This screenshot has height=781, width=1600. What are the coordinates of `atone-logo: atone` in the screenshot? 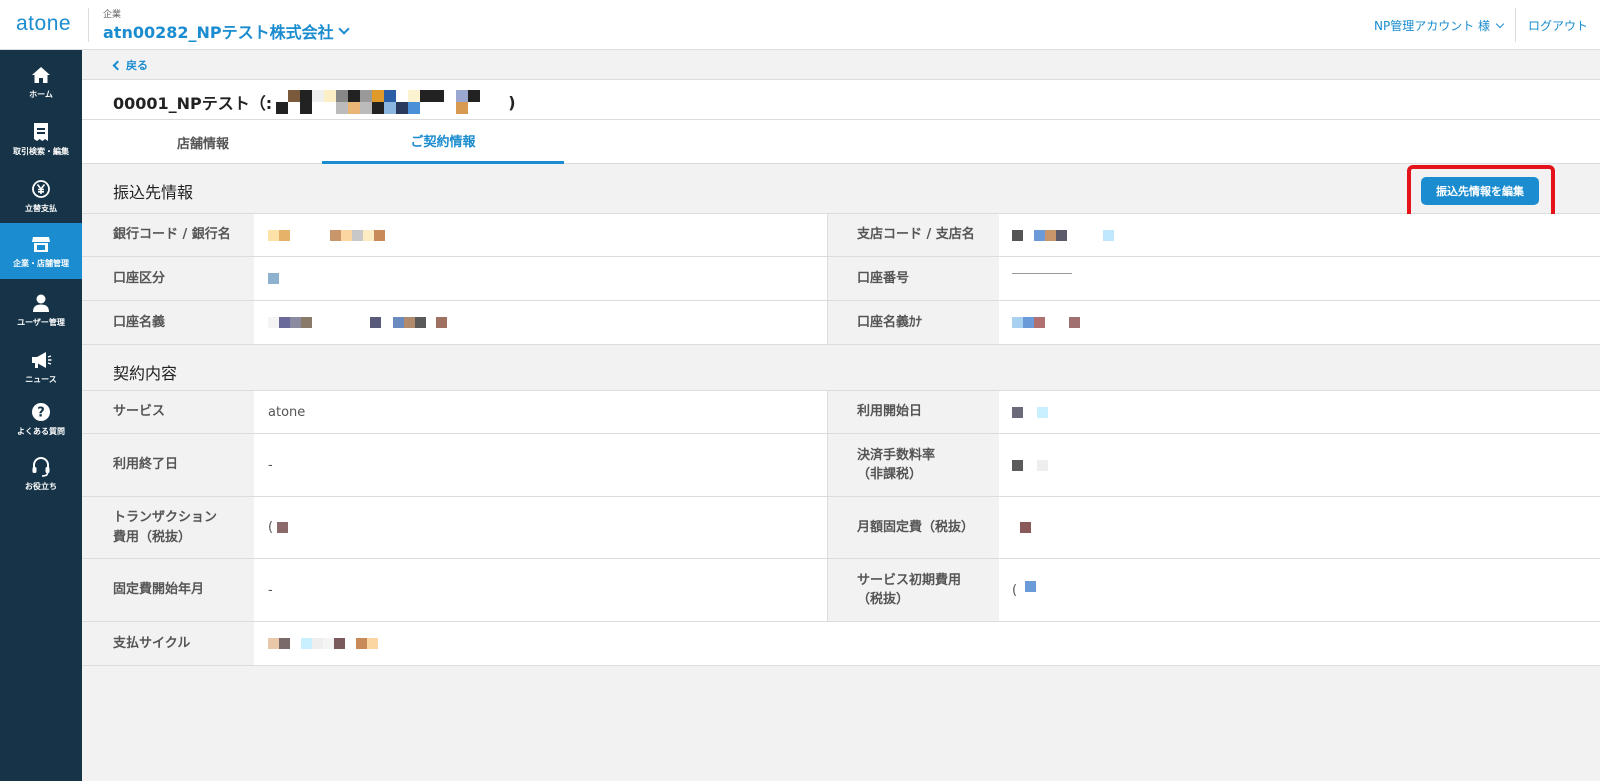 It's located at (43, 24).